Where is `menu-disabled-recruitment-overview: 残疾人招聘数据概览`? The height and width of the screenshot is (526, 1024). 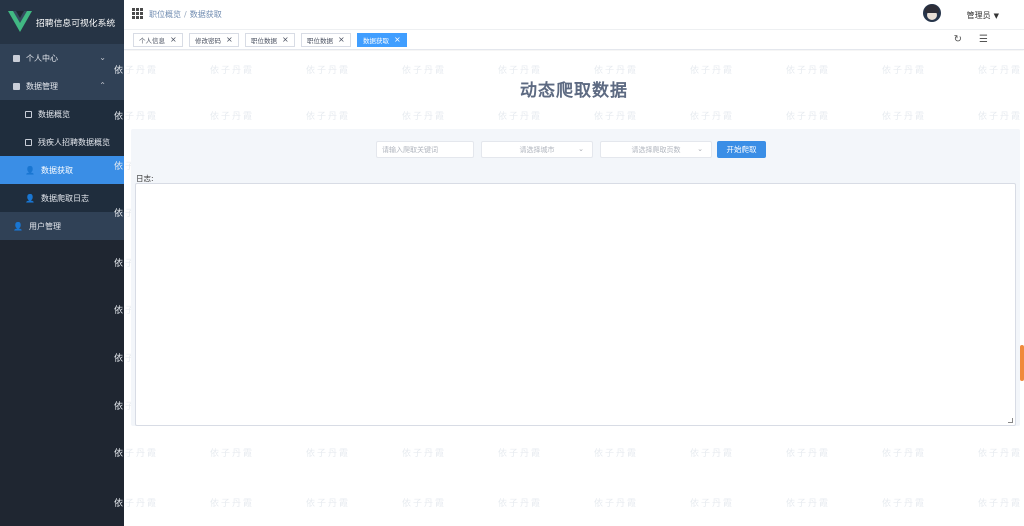
menu-disabled-recruitment-overview: 残疾人招聘数据概览 is located at coordinates (62, 142).